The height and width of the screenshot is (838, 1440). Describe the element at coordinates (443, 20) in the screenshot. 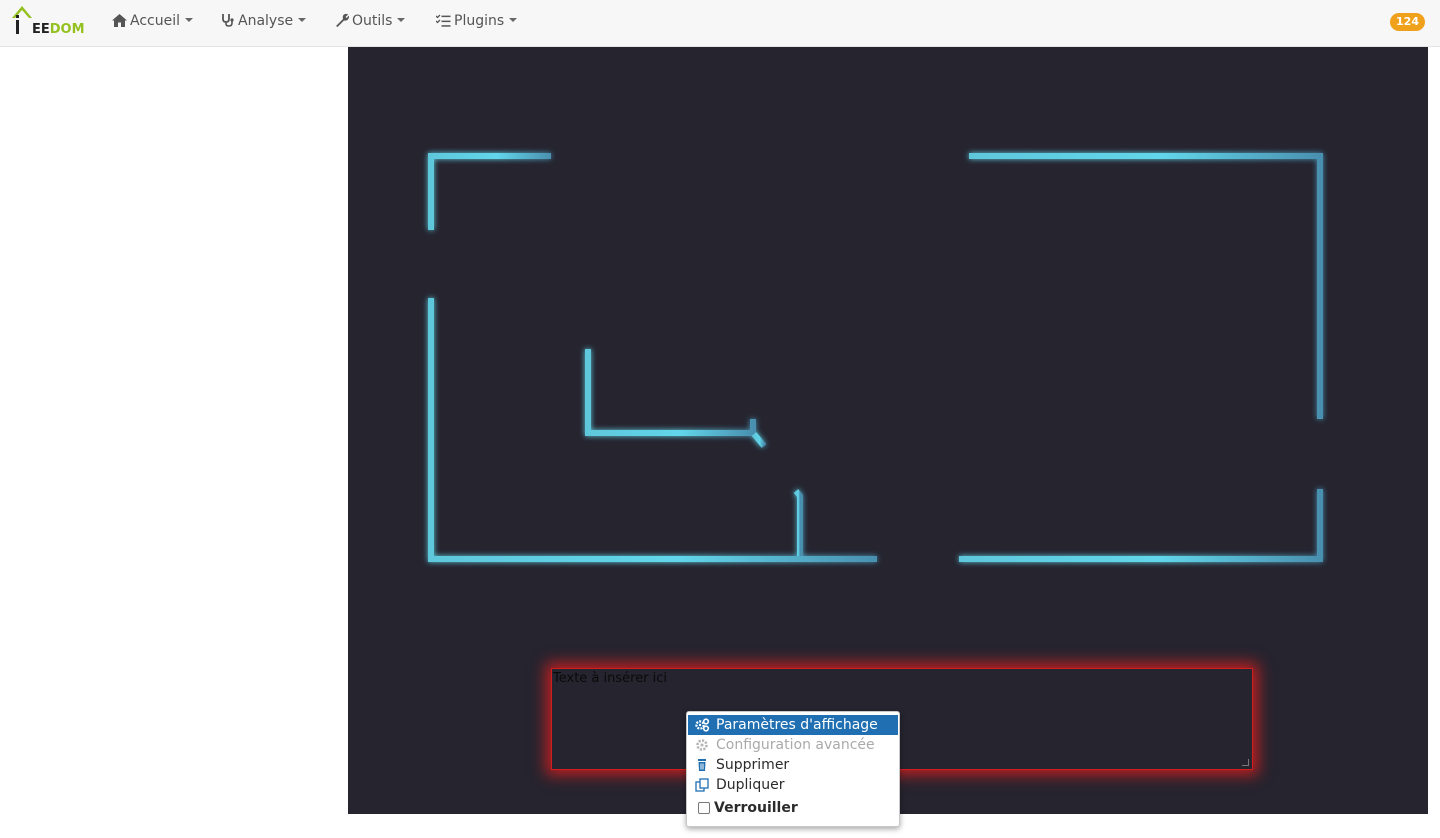

I see `tasks-icon` at that location.